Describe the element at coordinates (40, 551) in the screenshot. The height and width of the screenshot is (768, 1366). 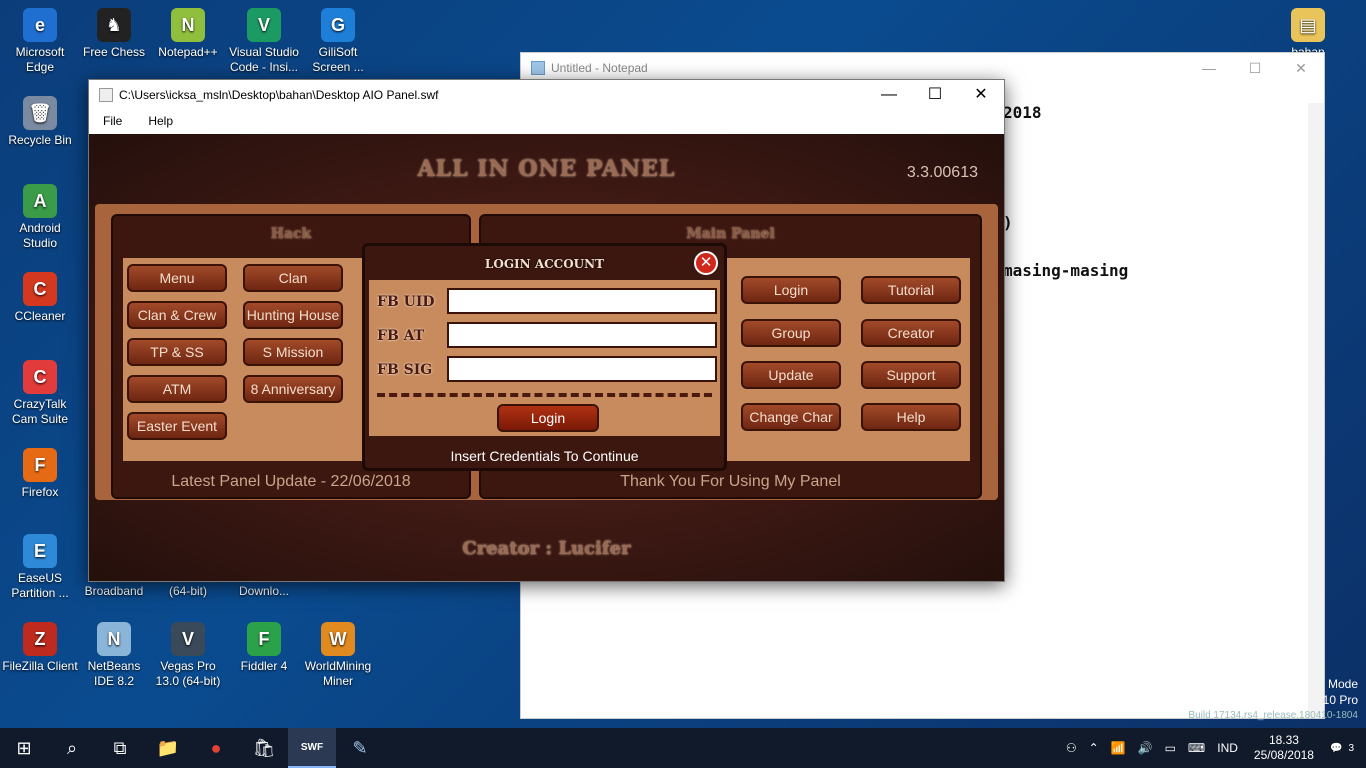
I see `easeus-icon: E` at that location.